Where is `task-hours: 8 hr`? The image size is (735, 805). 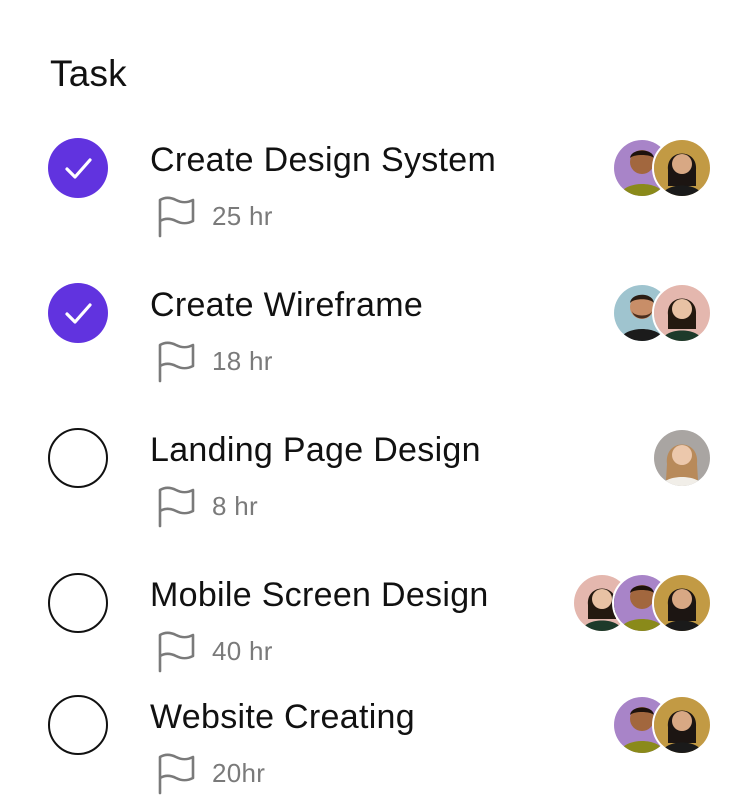 task-hours: 8 hr is located at coordinates (235, 506).